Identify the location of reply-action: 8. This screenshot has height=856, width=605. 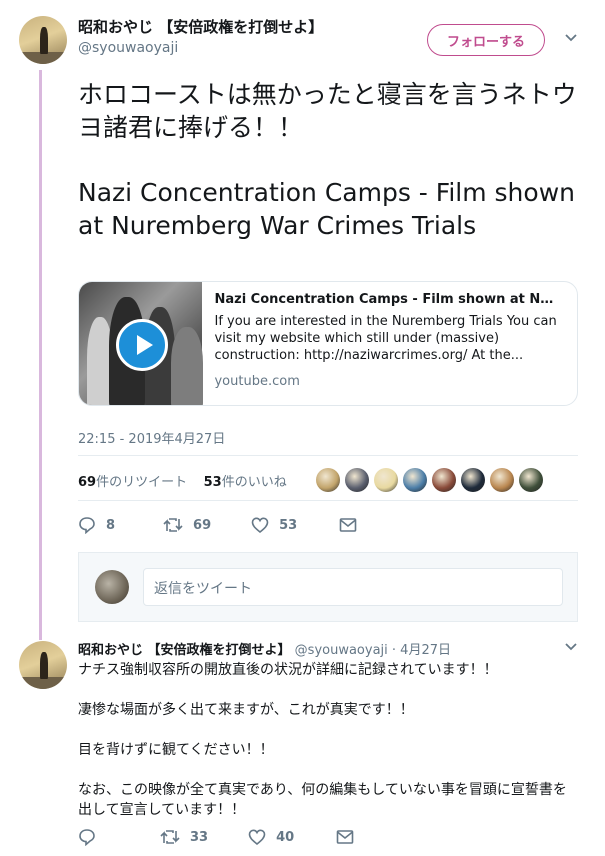
(96, 525).